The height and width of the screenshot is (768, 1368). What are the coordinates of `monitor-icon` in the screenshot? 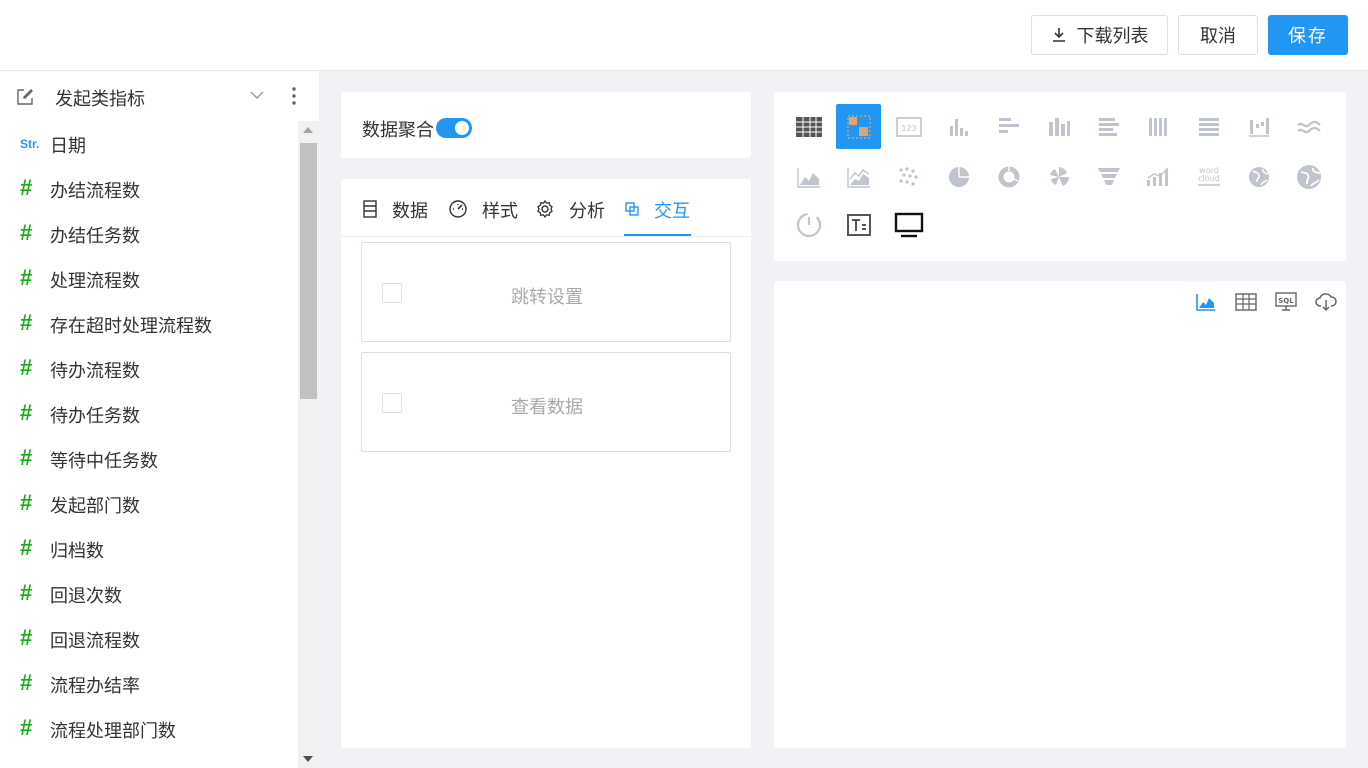 It's located at (908, 224).